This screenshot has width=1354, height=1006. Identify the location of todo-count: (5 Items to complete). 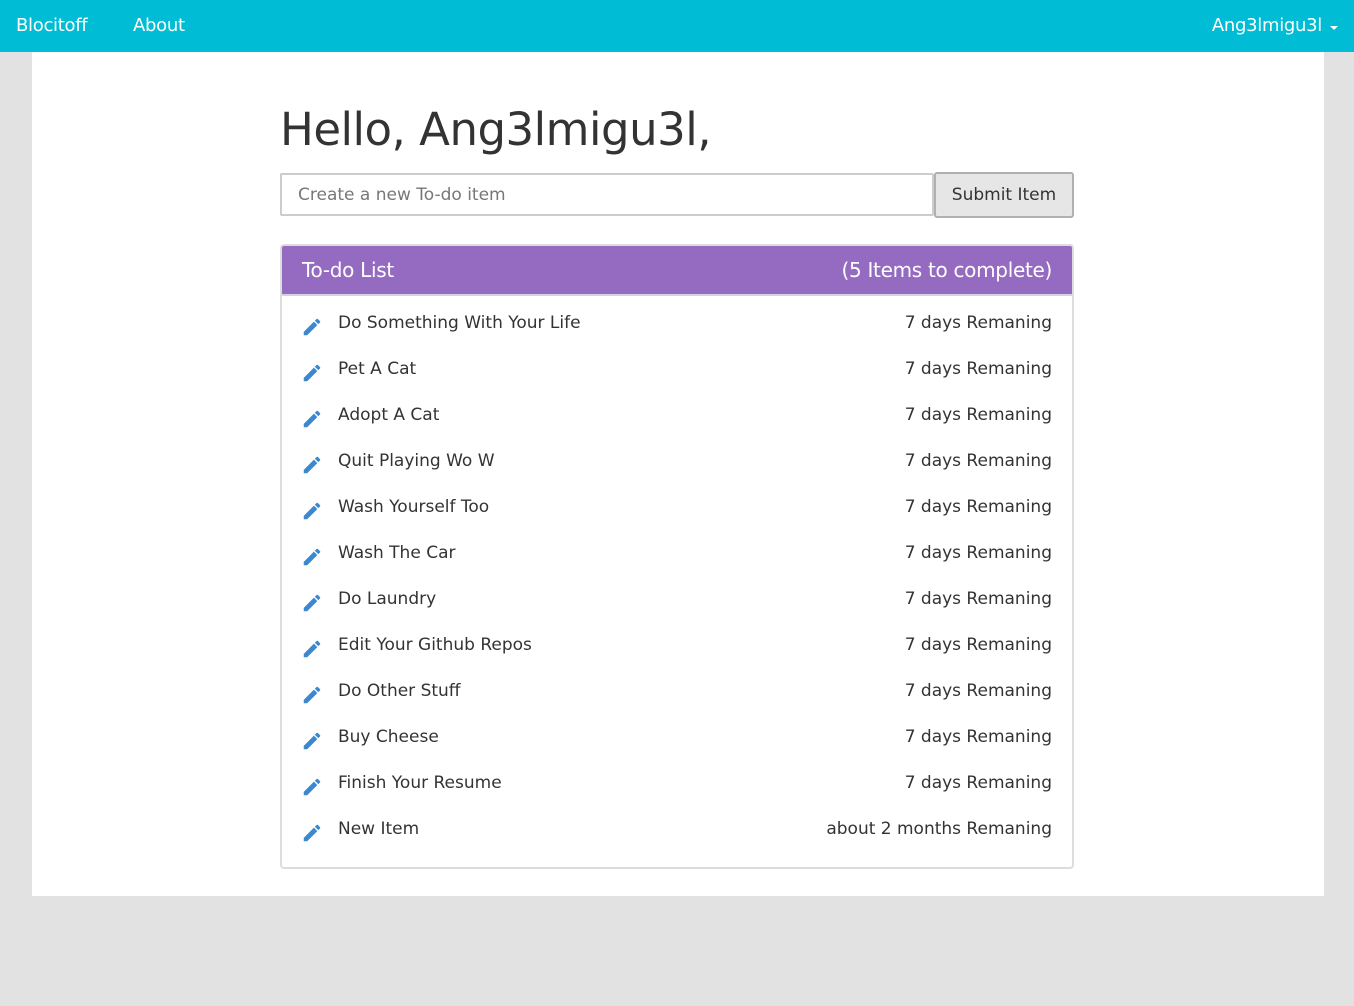
(946, 270).